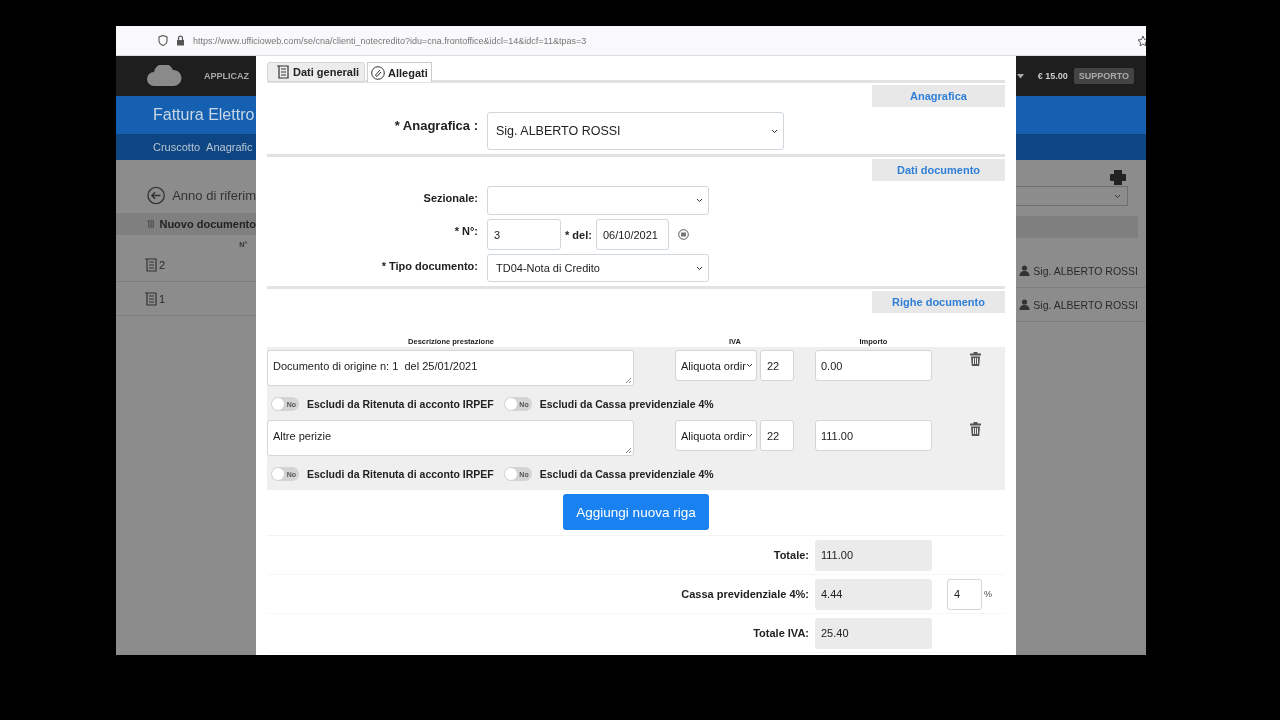  What do you see at coordinates (450, 438) in the screenshot?
I see `description-field: Altre perizie` at bounding box center [450, 438].